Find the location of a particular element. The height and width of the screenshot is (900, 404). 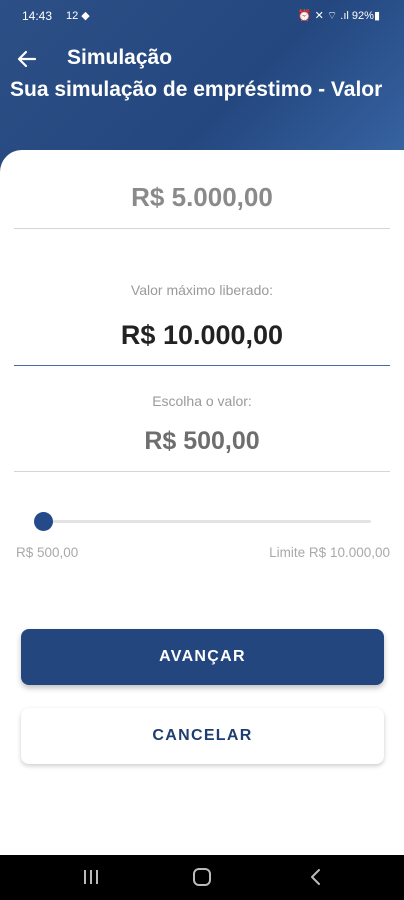

amount-slider-track is located at coordinates (205, 521).